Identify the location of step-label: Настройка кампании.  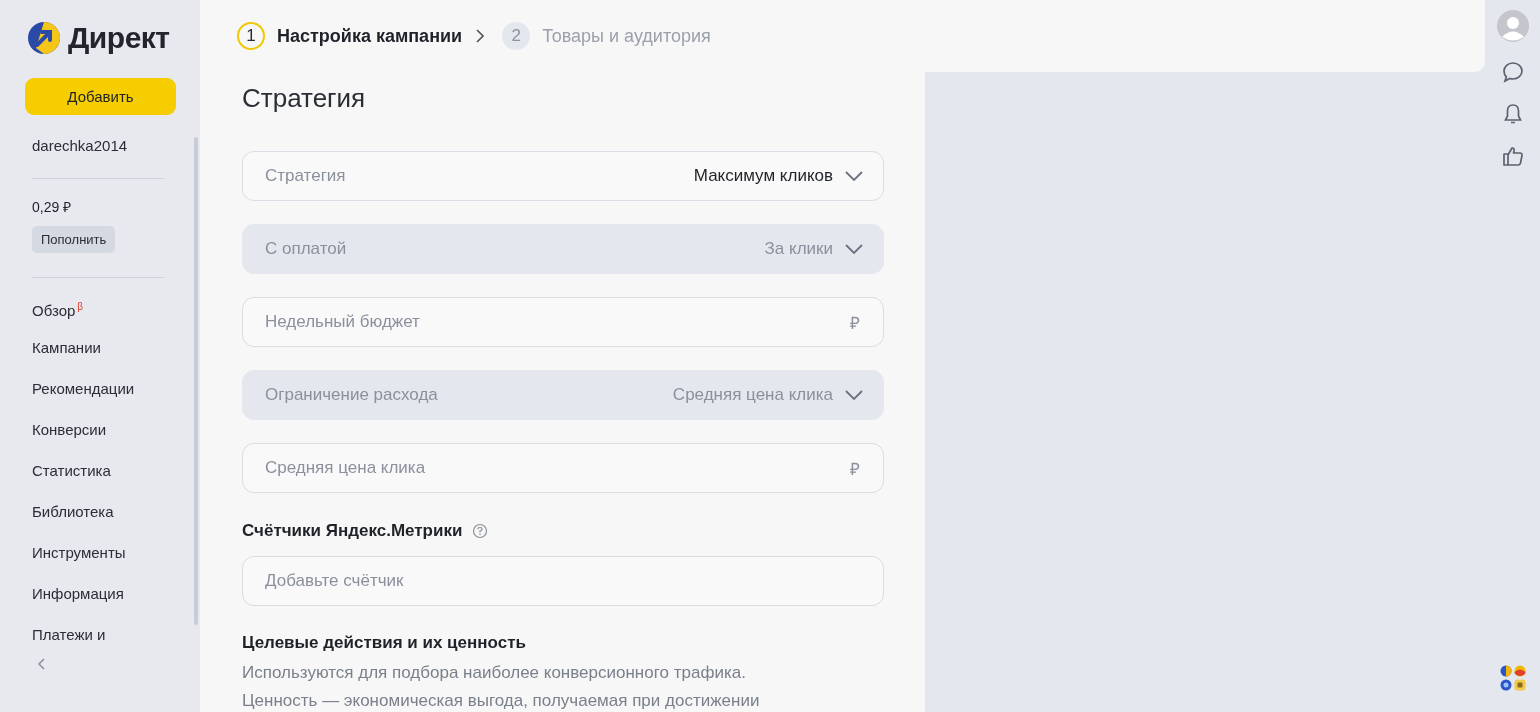
(370, 36).